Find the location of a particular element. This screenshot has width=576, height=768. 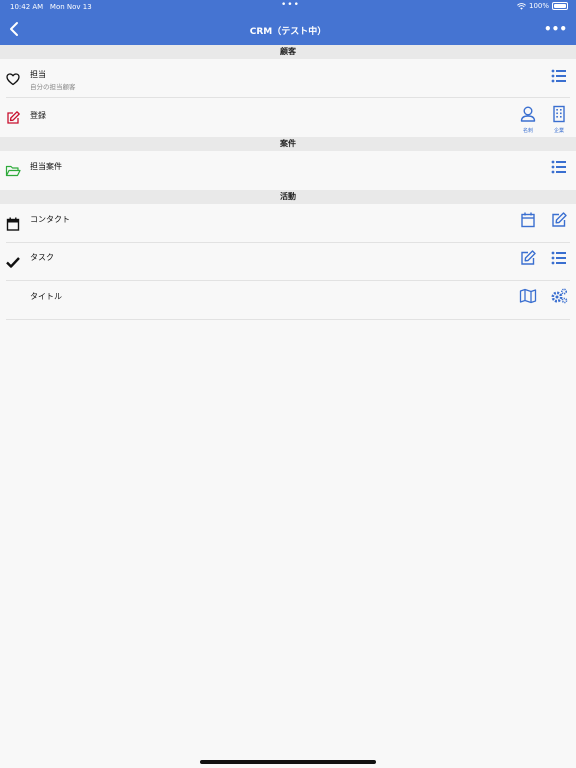

home-indicator is located at coordinates (288, 762).